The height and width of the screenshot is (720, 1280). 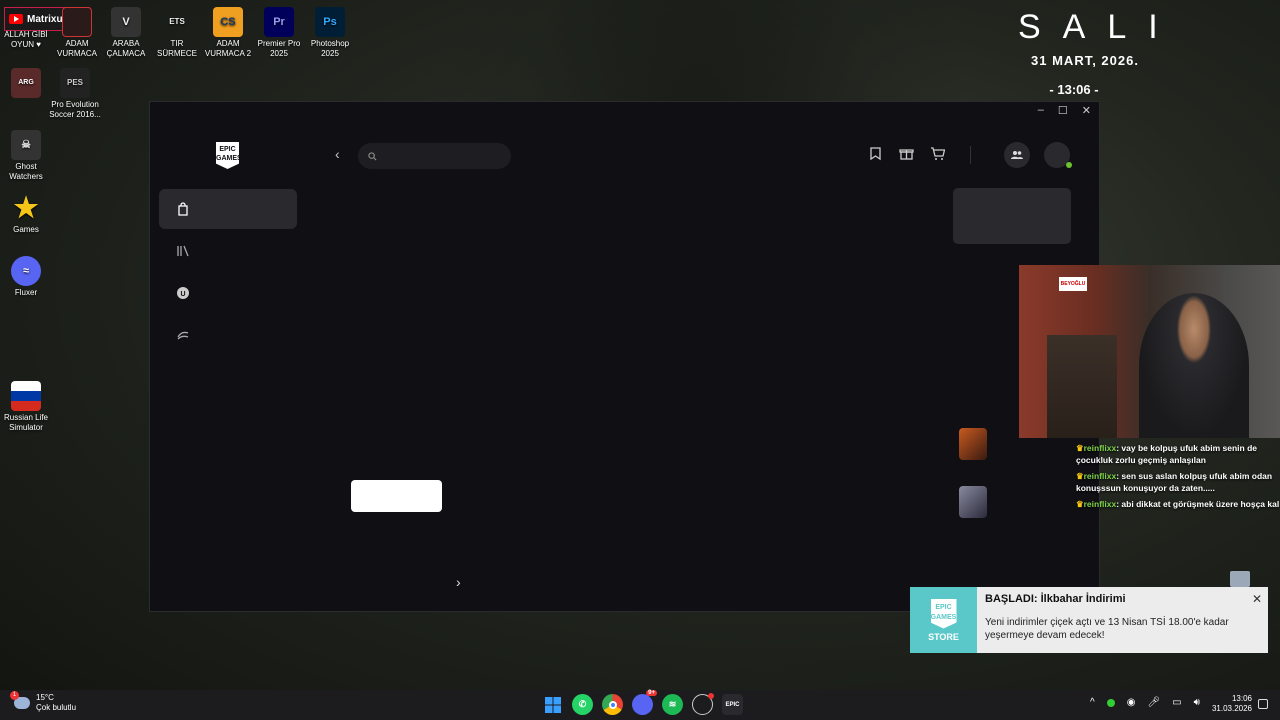 What do you see at coordinates (1257, 599) in the screenshot?
I see `toast-close-button: ✕` at bounding box center [1257, 599].